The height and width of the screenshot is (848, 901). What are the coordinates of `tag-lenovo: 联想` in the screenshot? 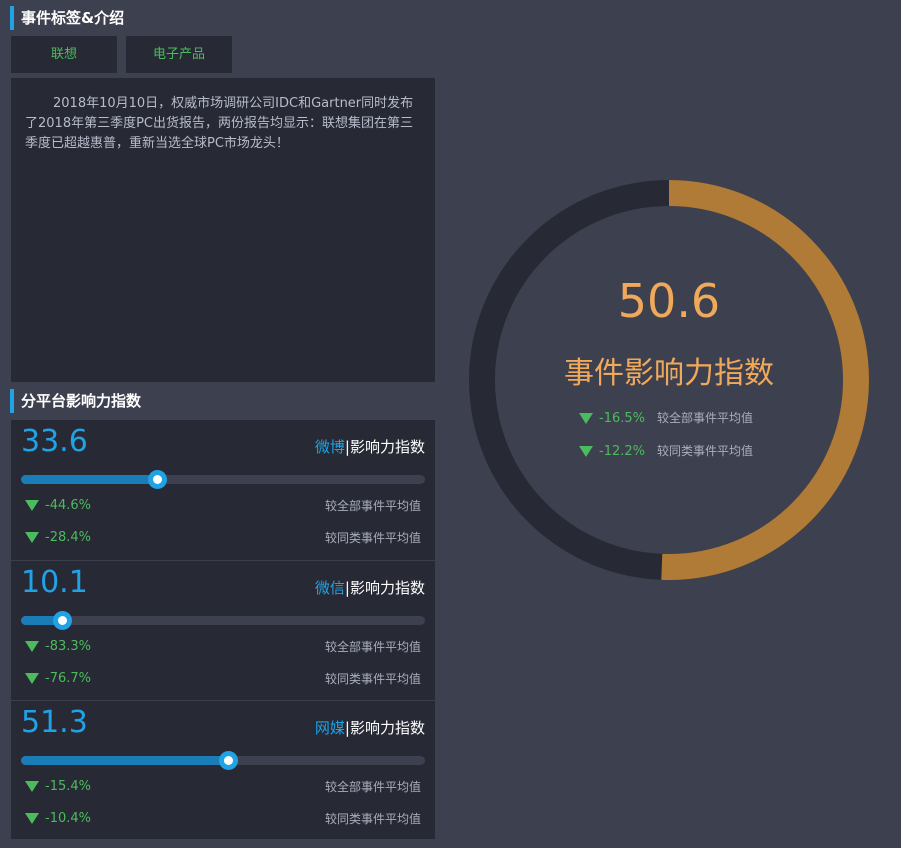 It's located at (64, 54).